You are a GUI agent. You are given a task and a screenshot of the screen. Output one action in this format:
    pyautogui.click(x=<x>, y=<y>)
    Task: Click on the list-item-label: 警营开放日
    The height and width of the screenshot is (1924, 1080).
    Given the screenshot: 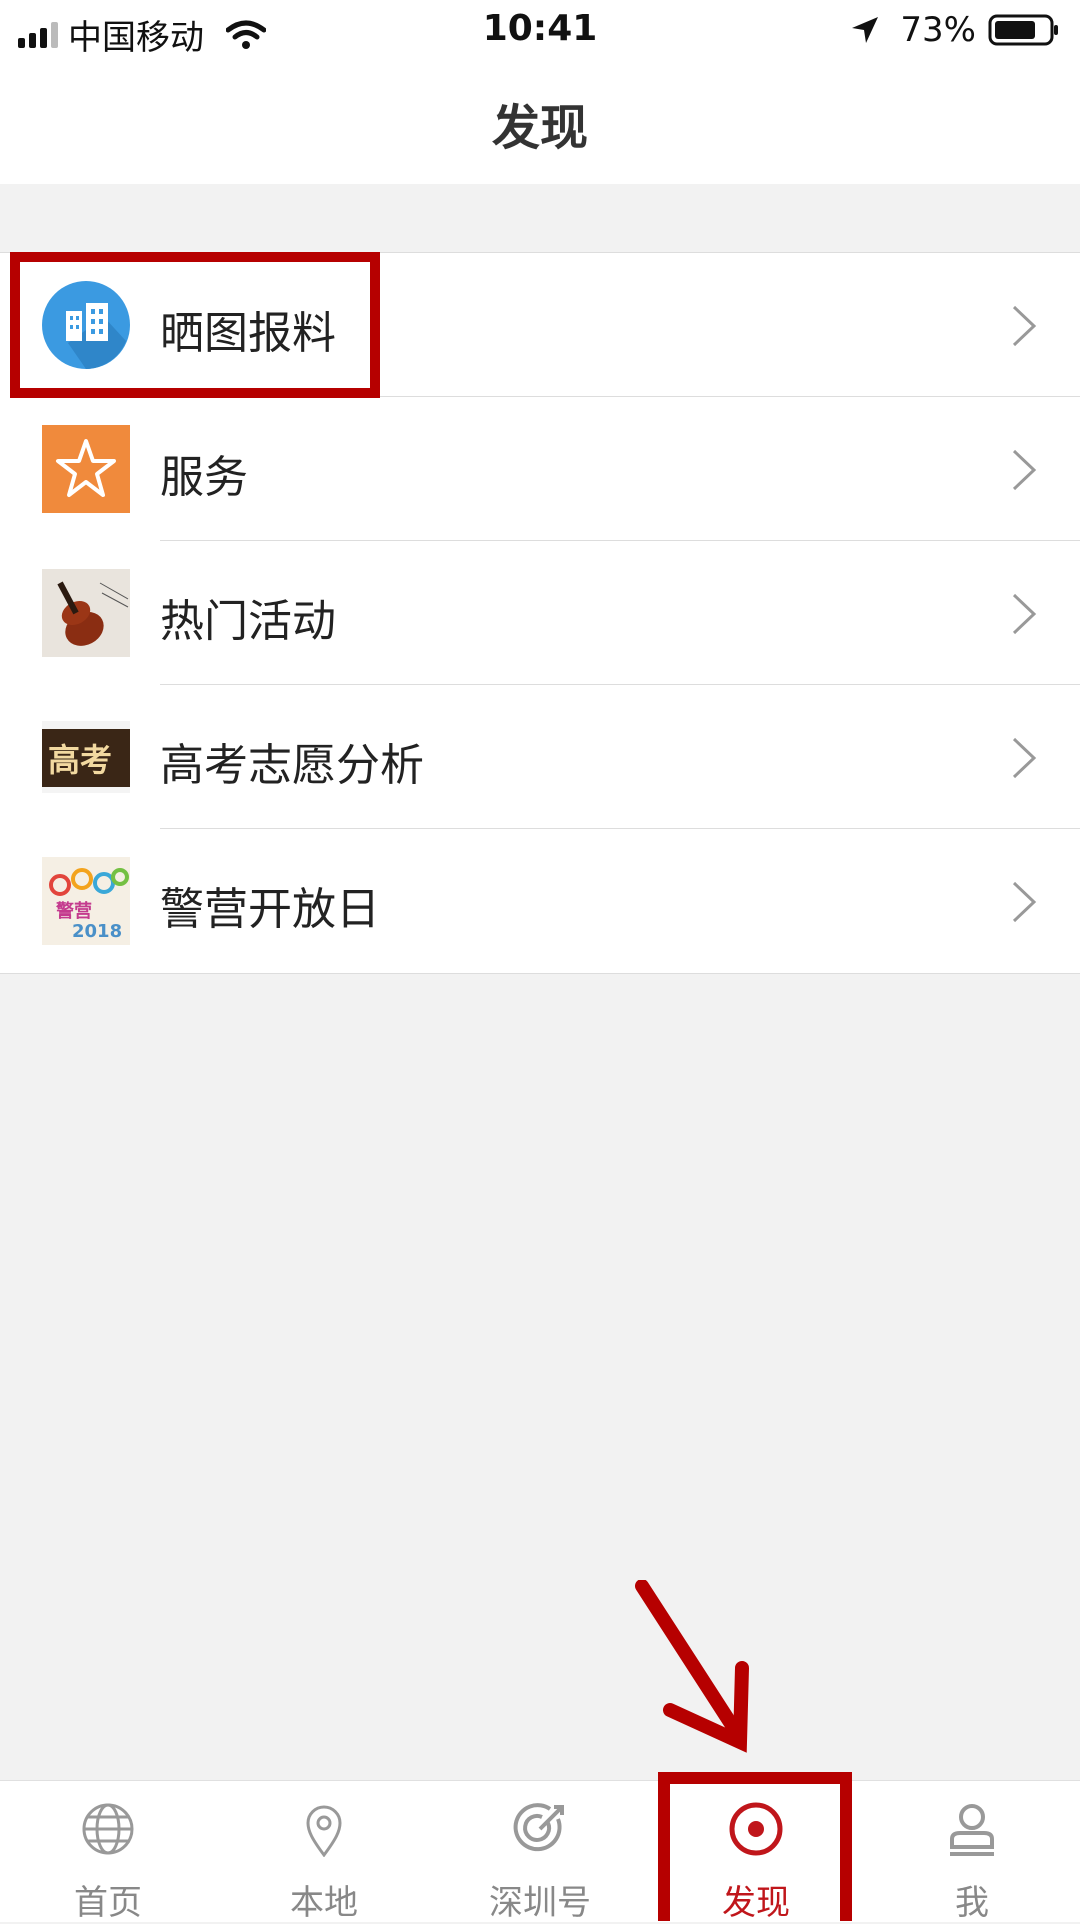 What is the action you would take?
    pyautogui.click(x=270, y=909)
    